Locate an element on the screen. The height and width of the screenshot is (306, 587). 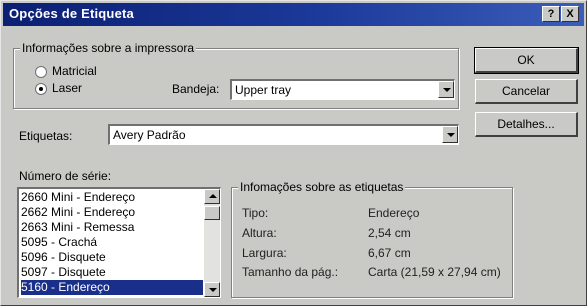
printer-info-label: Informações sobre a impressora is located at coordinates (108, 48).